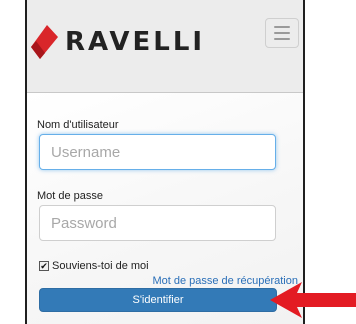 The width and height of the screenshot is (356, 324). I want to click on username-label: Nom d'utilisateur, so click(78, 125).